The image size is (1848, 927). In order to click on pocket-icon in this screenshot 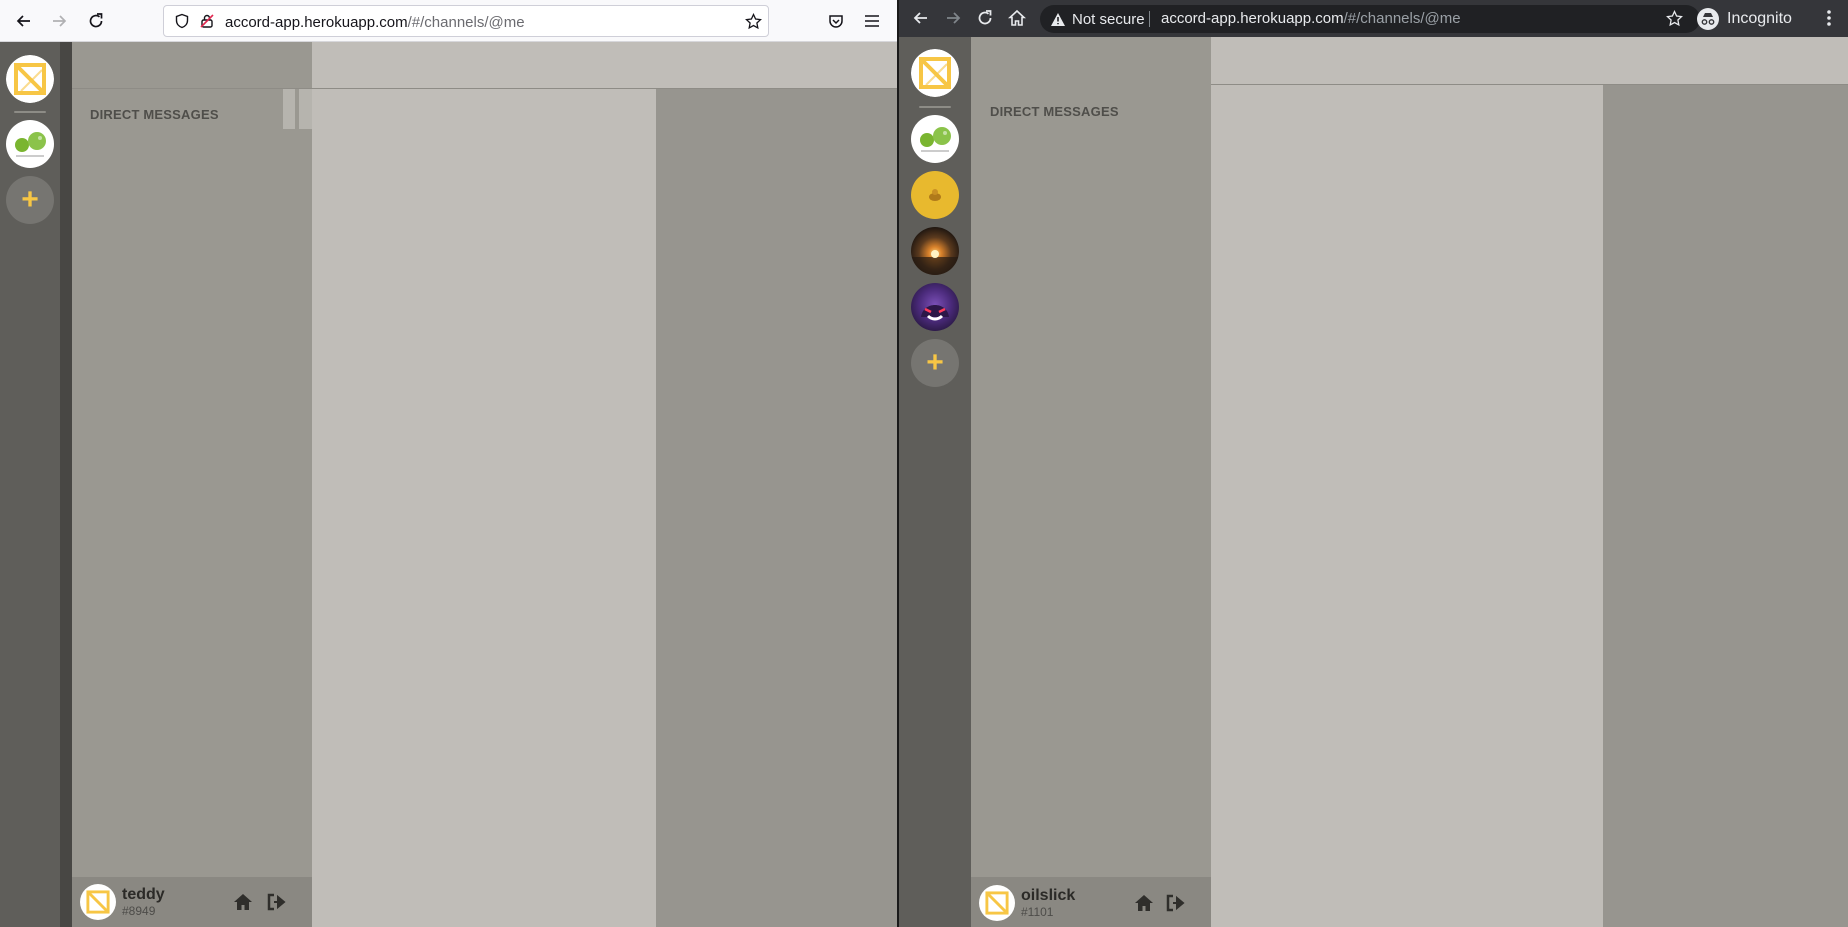, I will do `click(836, 21)`.